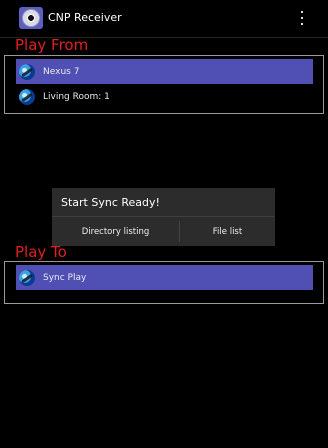 The width and height of the screenshot is (328, 448). I want to click on list-item-label: Living Room: 1, so click(76, 96).